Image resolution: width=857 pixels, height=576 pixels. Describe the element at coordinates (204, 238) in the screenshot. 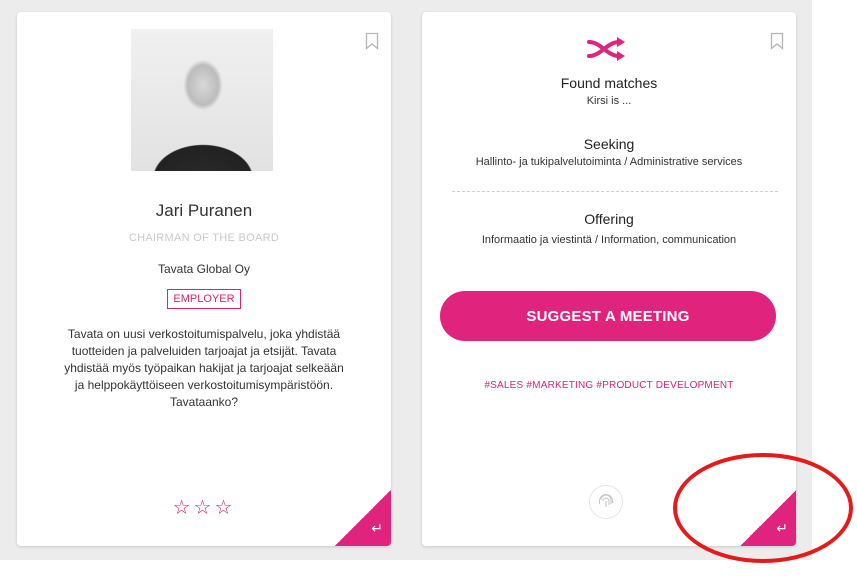

I see `person-title: CHAIRMAN OF THE BOARD` at that location.